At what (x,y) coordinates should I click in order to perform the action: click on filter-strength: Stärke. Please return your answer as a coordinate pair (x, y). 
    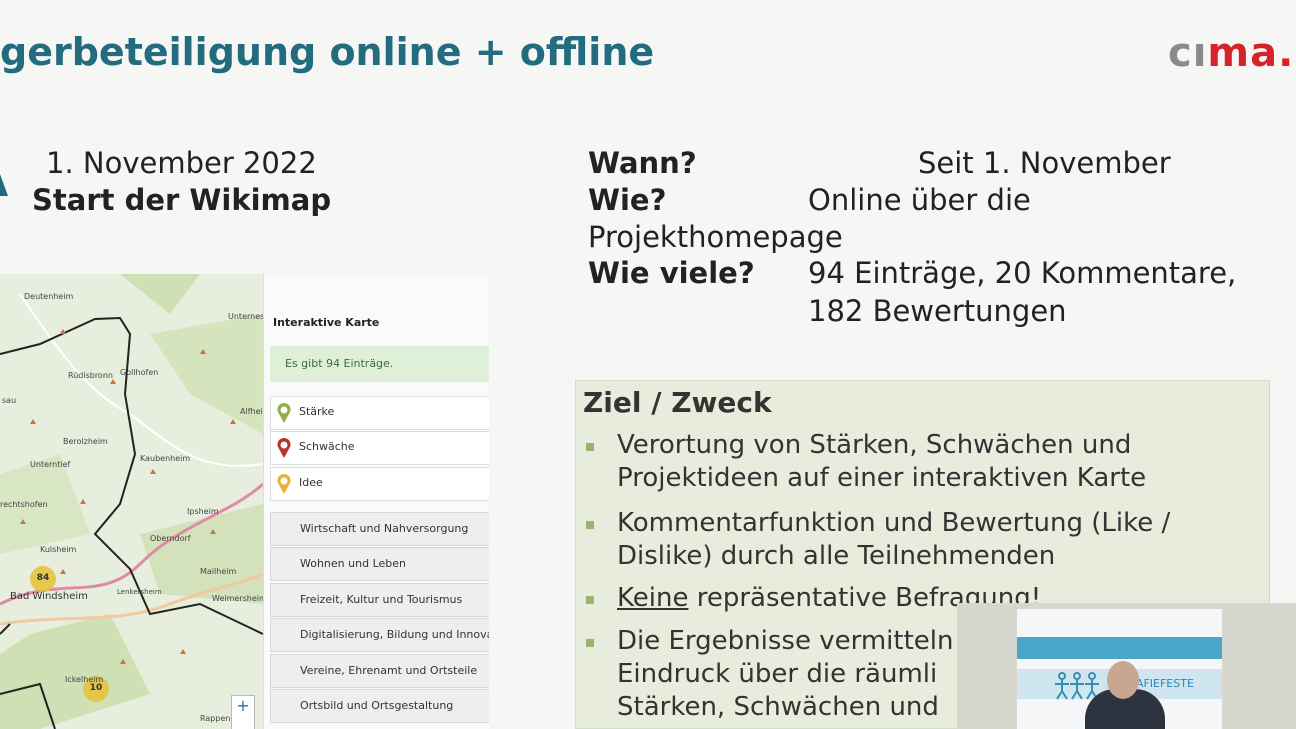
    Looking at the image, I should click on (379, 413).